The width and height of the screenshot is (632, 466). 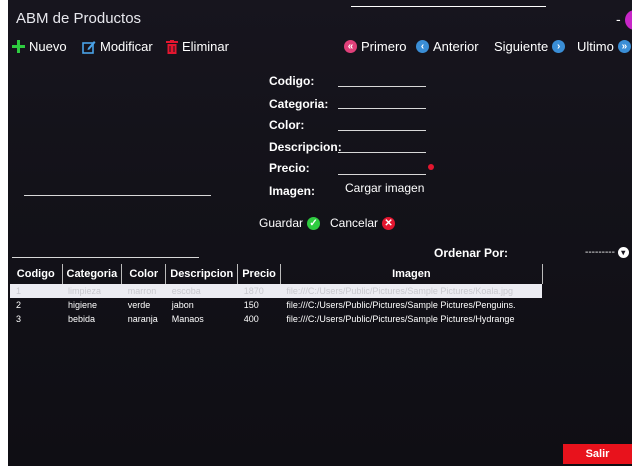 I want to click on cell-color: verde, so click(x=139, y=305).